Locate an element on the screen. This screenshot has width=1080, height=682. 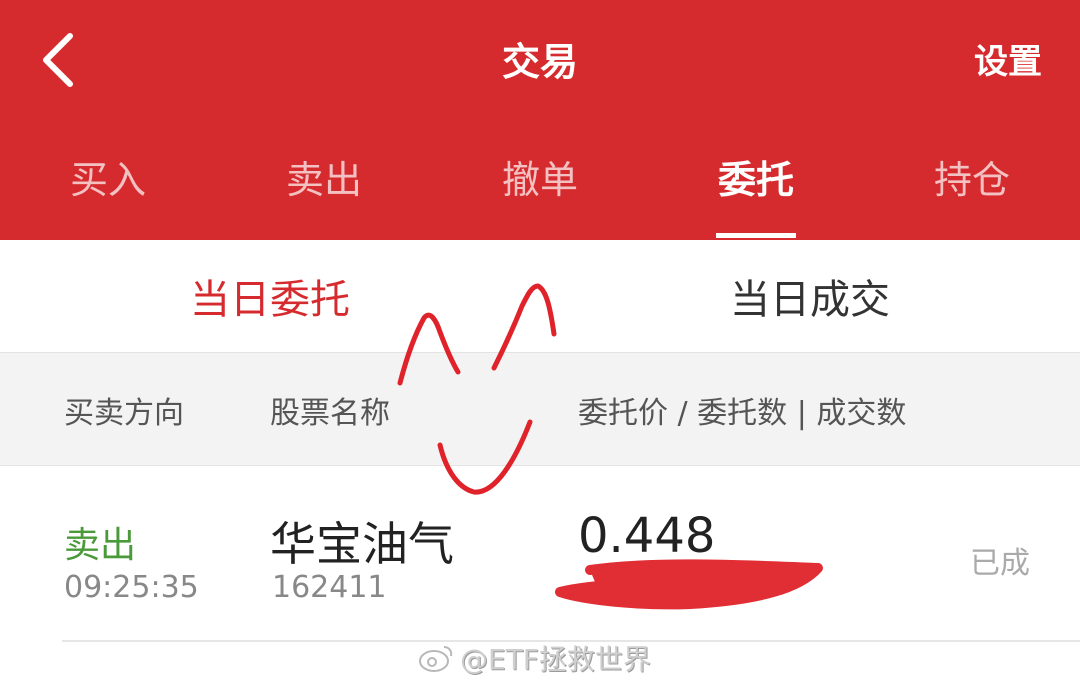
order-direction: 卖出 is located at coordinates (100, 545).